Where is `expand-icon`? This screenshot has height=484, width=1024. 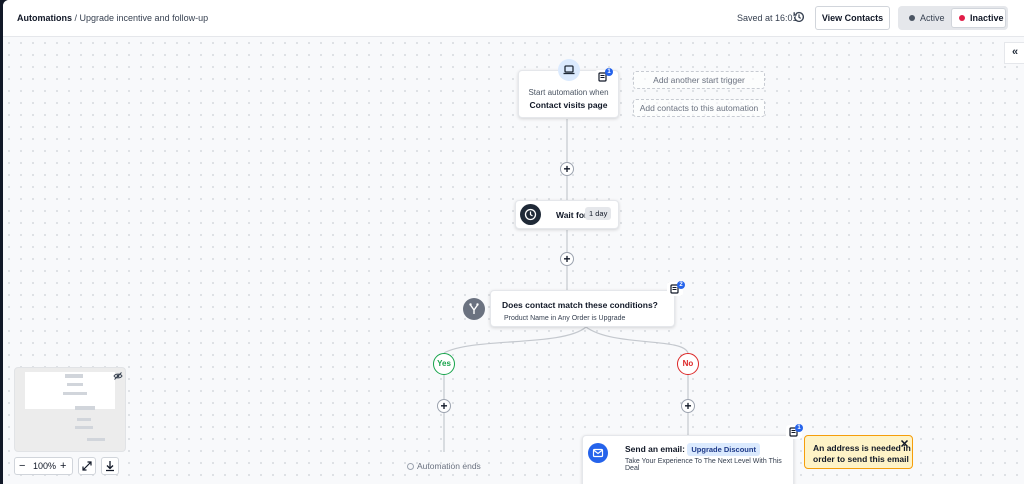
expand-icon is located at coordinates (87, 466).